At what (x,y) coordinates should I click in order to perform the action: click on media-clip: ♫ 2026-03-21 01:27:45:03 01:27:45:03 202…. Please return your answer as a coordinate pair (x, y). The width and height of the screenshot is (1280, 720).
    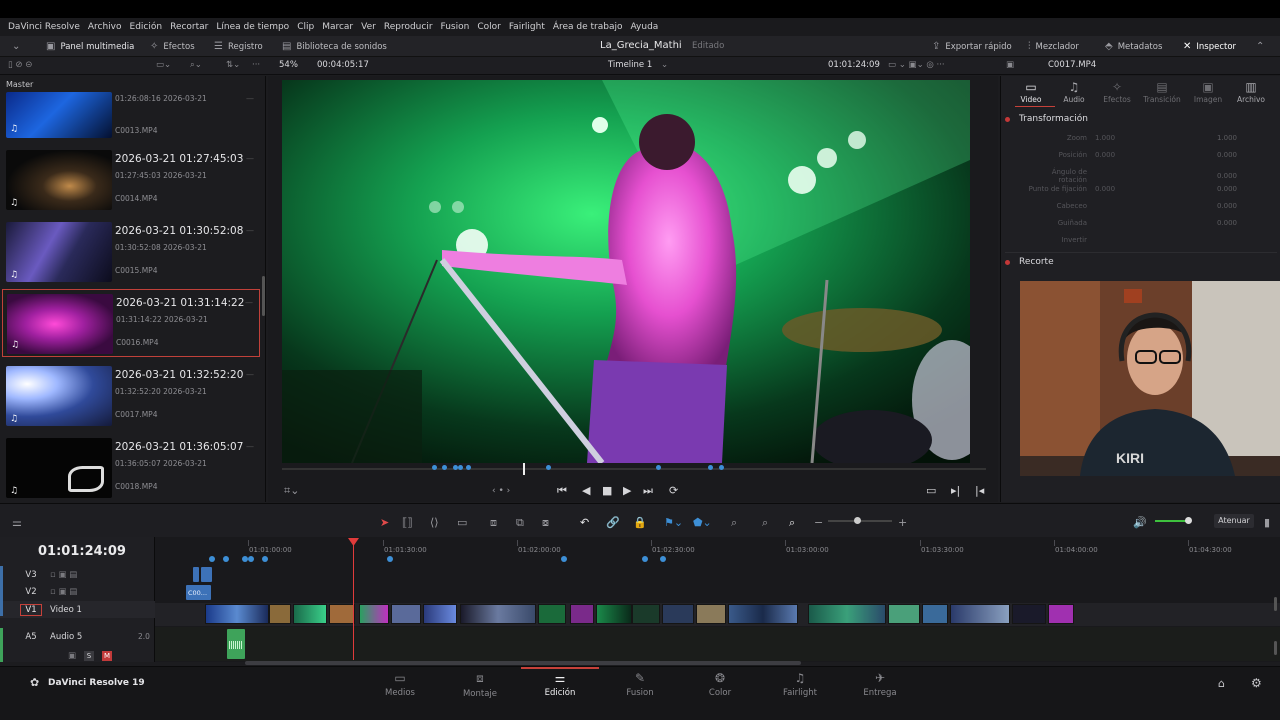
    Looking at the image, I should click on (131, 180).